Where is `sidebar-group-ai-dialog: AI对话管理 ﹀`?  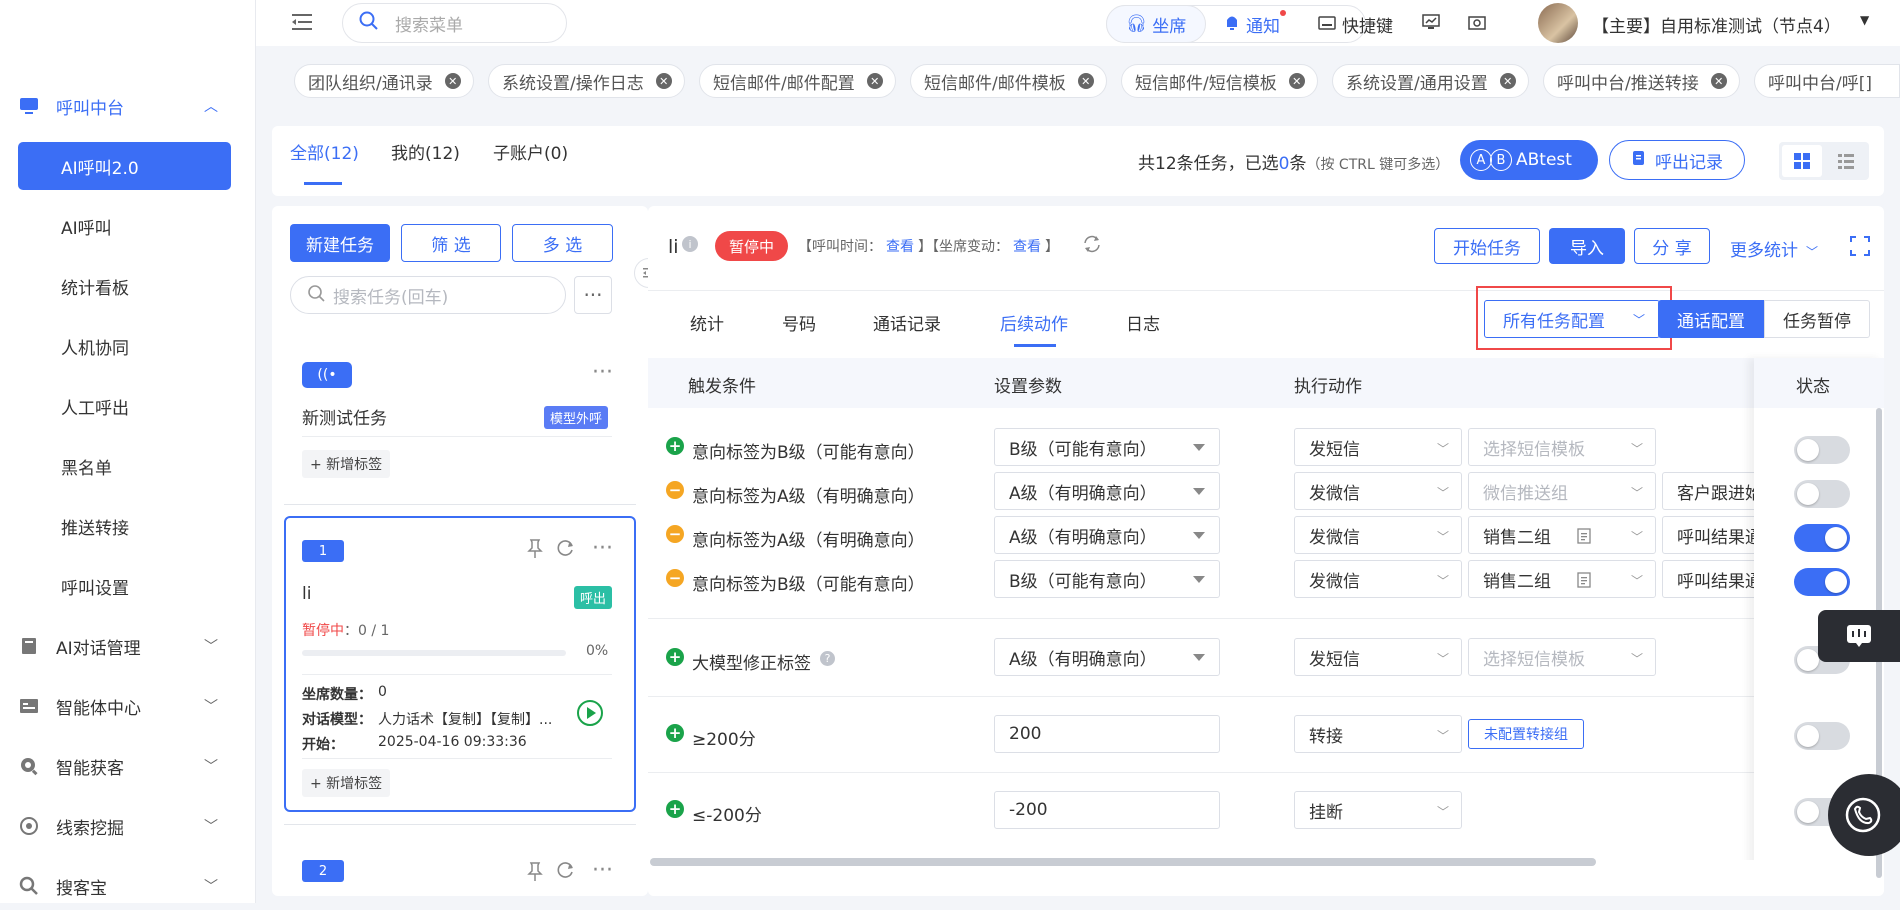
sidebar-group-ai-dialog: AI对话管理 ﹀ is located at coordinates (125, 646).